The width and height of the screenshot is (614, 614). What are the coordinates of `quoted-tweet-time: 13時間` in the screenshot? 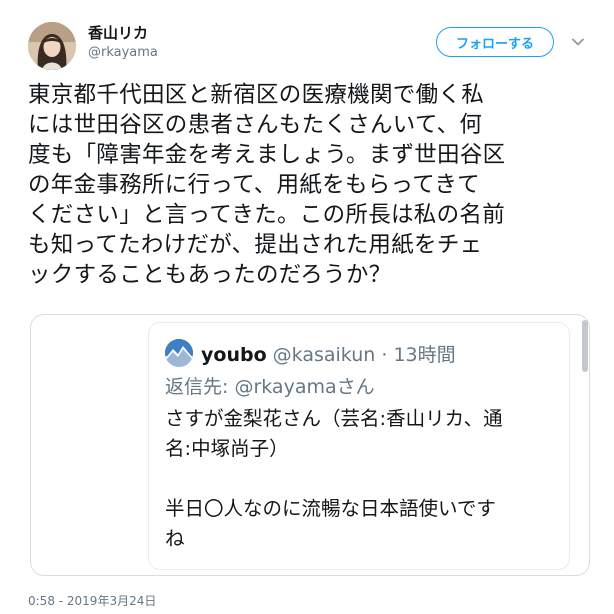 It's located at (424, 355).